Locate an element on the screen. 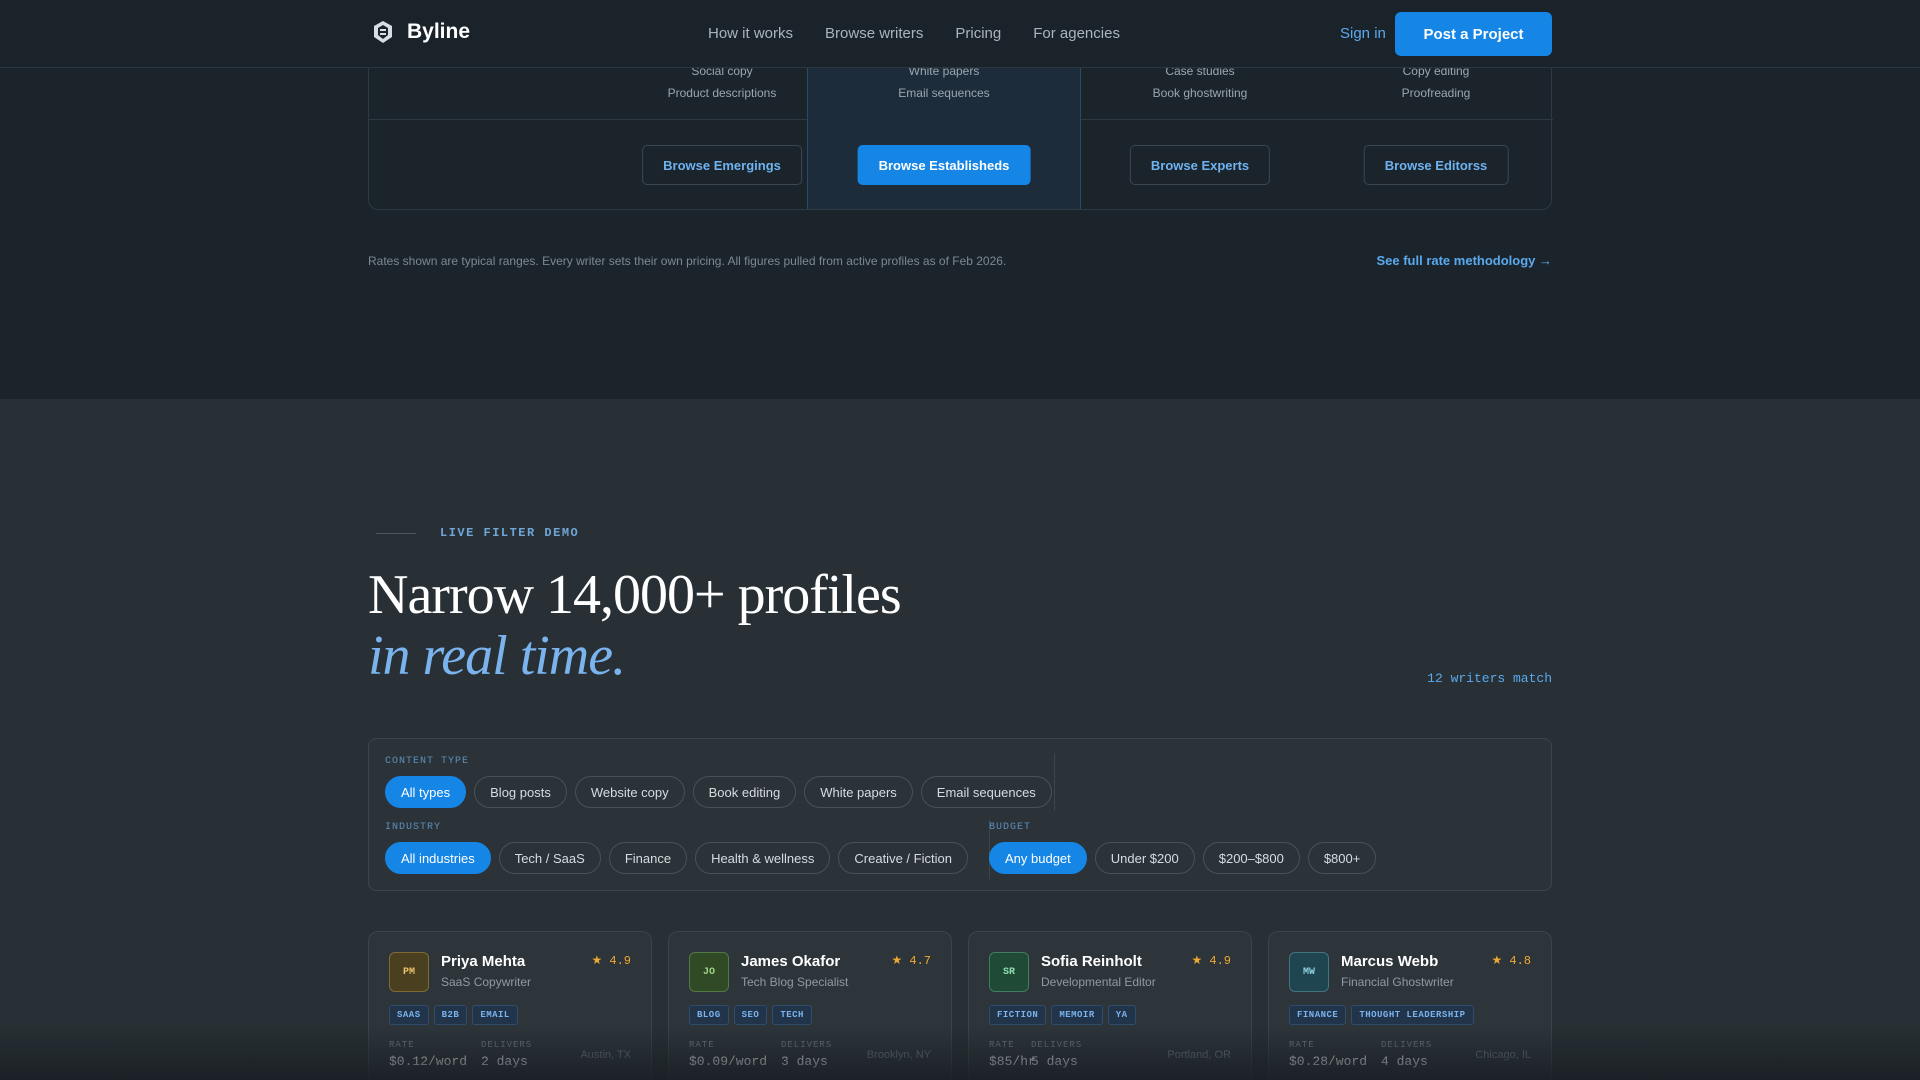 This screenshot has width=1920, height=1080. writer-role: Financial Ghostwriter is located at coordinates (1397, 982).